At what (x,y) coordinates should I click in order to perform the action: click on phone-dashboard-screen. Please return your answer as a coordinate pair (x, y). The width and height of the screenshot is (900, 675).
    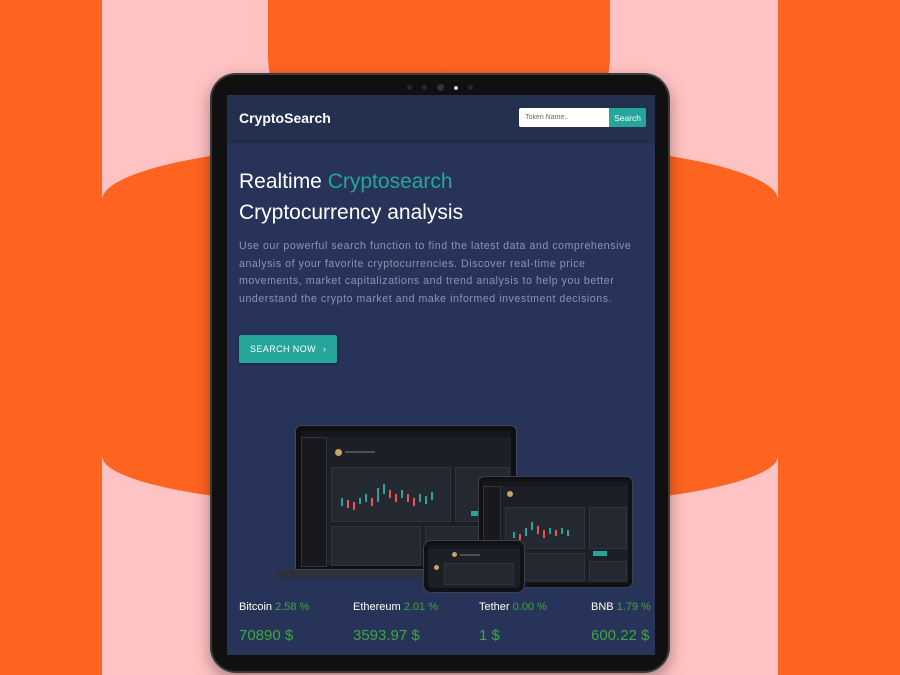
    Looking at the image, I should click on (474, 566).